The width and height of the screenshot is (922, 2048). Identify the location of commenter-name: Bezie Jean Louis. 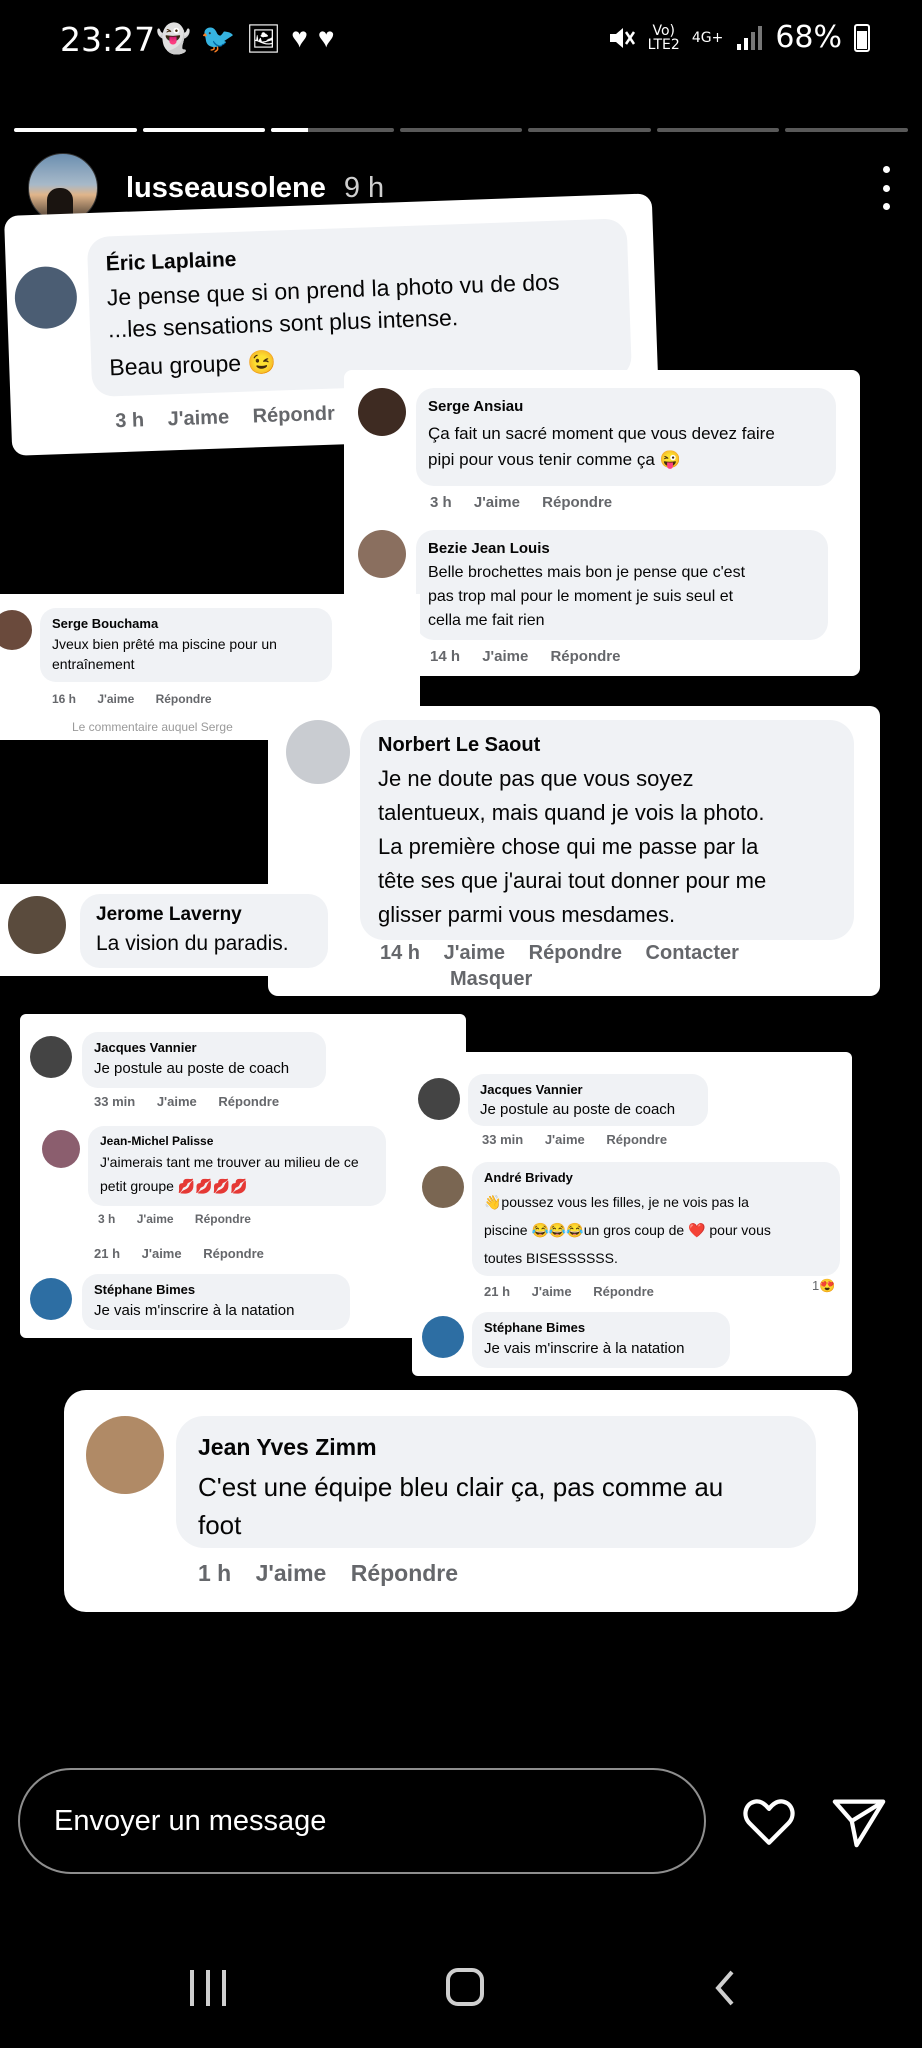
(489, 548).